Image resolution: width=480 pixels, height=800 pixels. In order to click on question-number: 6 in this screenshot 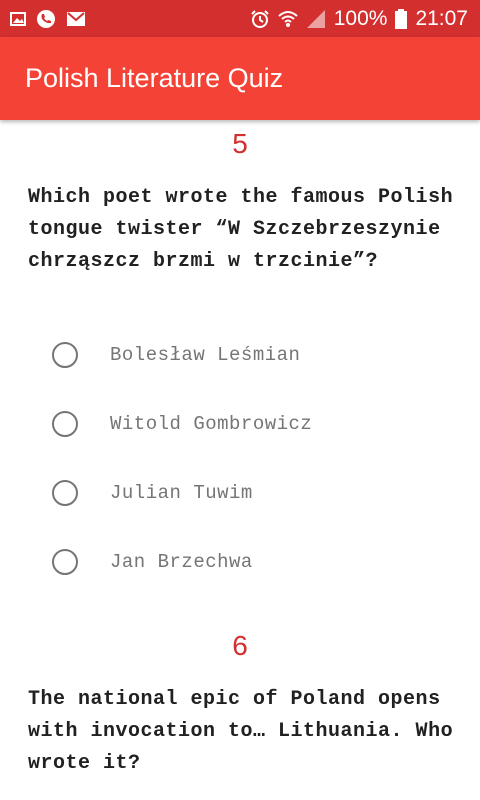, I will do `click(240, 645)`.